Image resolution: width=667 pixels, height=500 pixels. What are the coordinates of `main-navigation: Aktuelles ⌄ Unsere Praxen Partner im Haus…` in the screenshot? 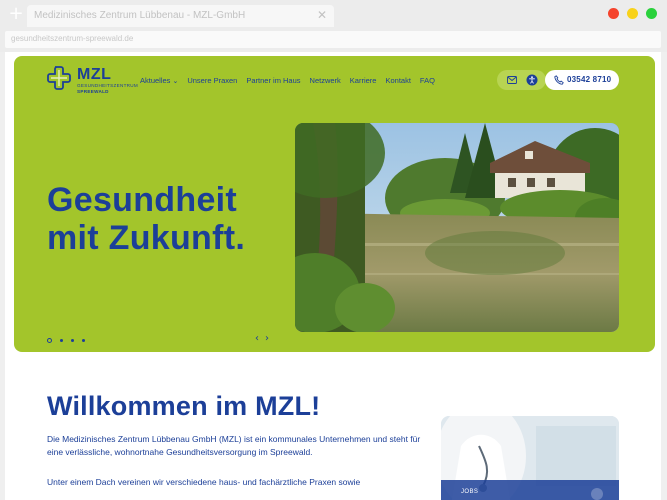 It's located at (287, 80).